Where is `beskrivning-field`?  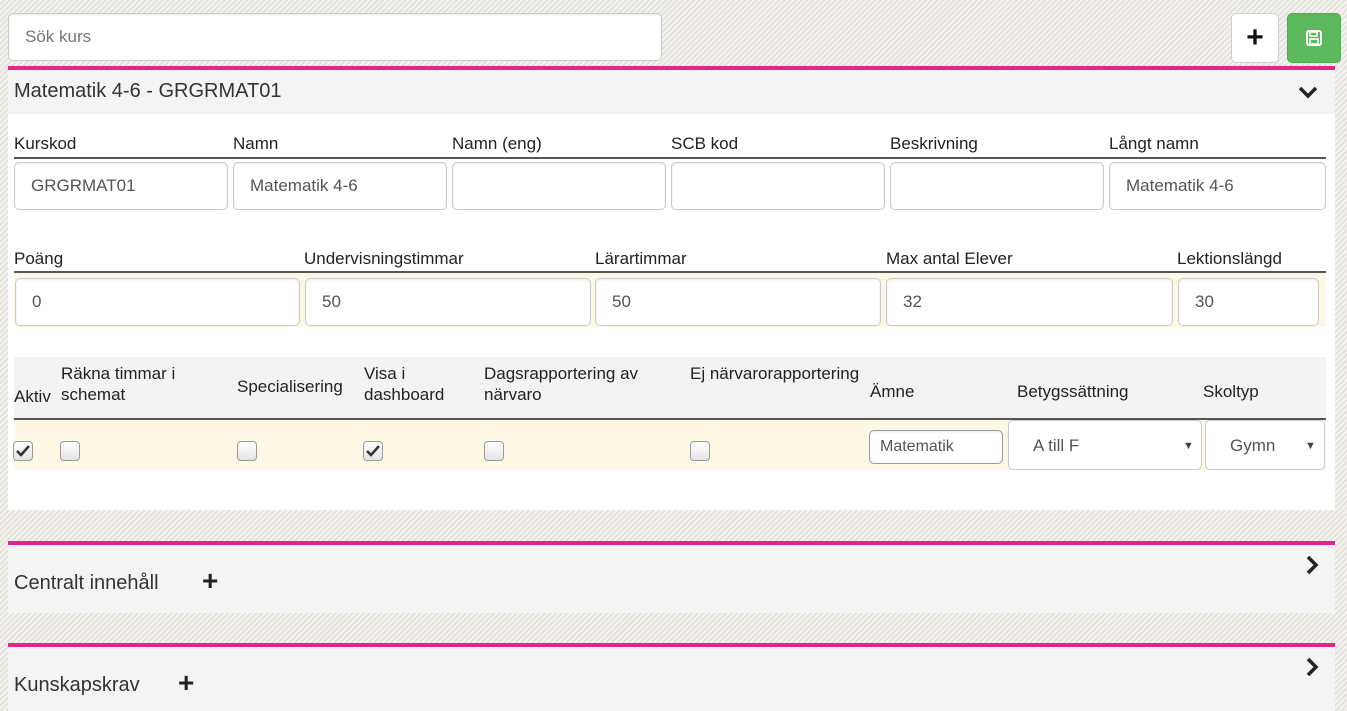 beskrivning-field is located at coordinates (997, 186).